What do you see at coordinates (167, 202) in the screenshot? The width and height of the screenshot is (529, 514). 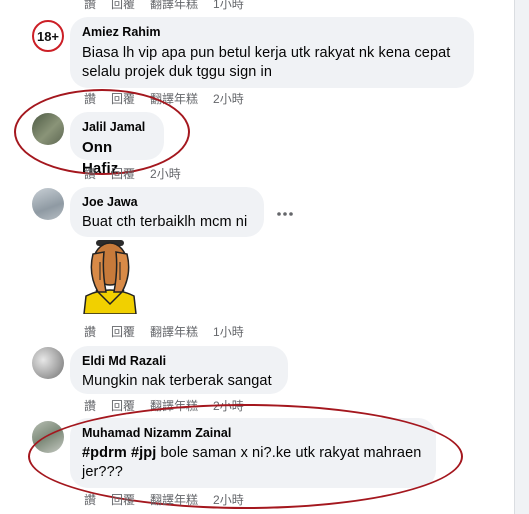 I see `comment-author: Joe Jawa` at bounding box center [167, 202].